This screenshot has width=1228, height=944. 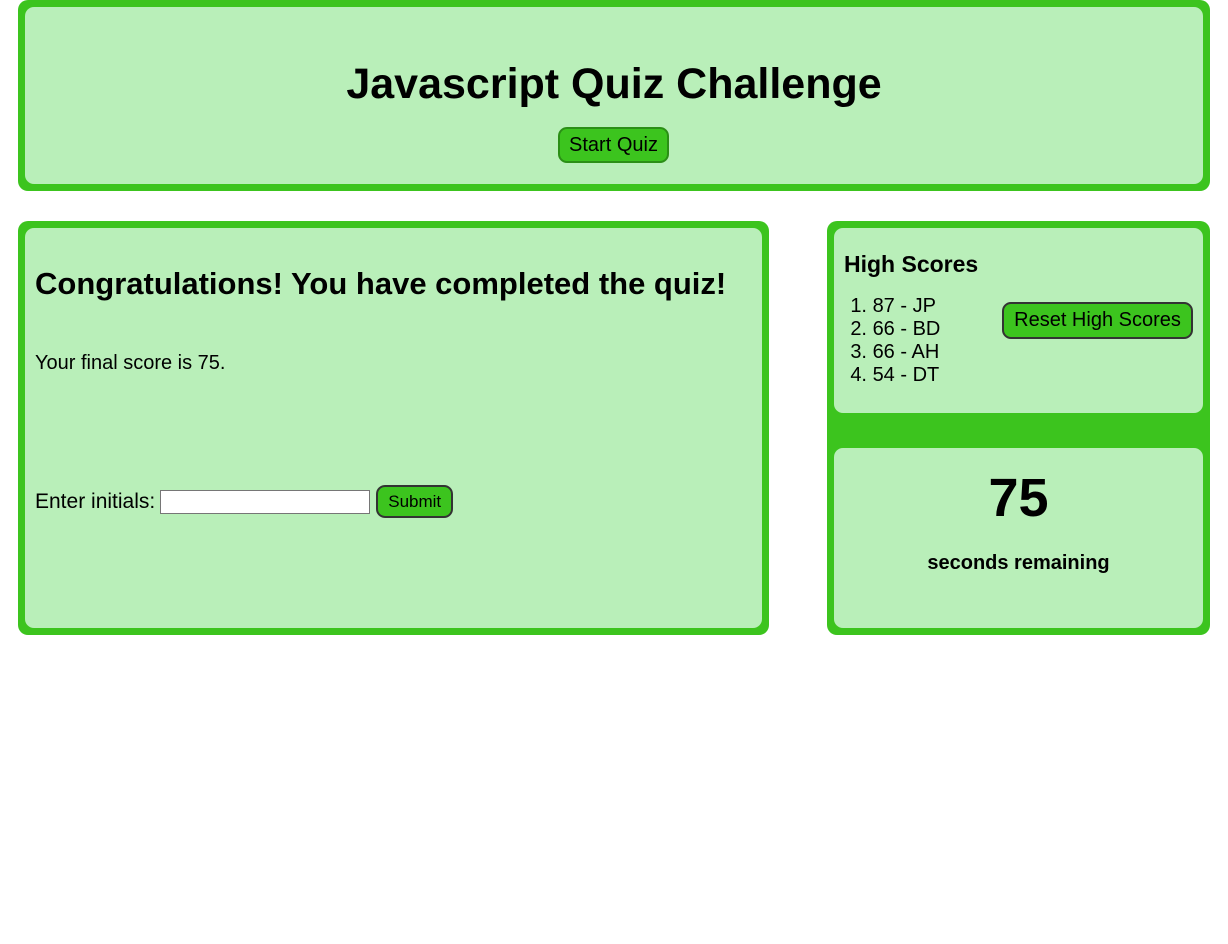 I want to click on start-quiz-button: Start Quiz, so click(x=613, y=145).